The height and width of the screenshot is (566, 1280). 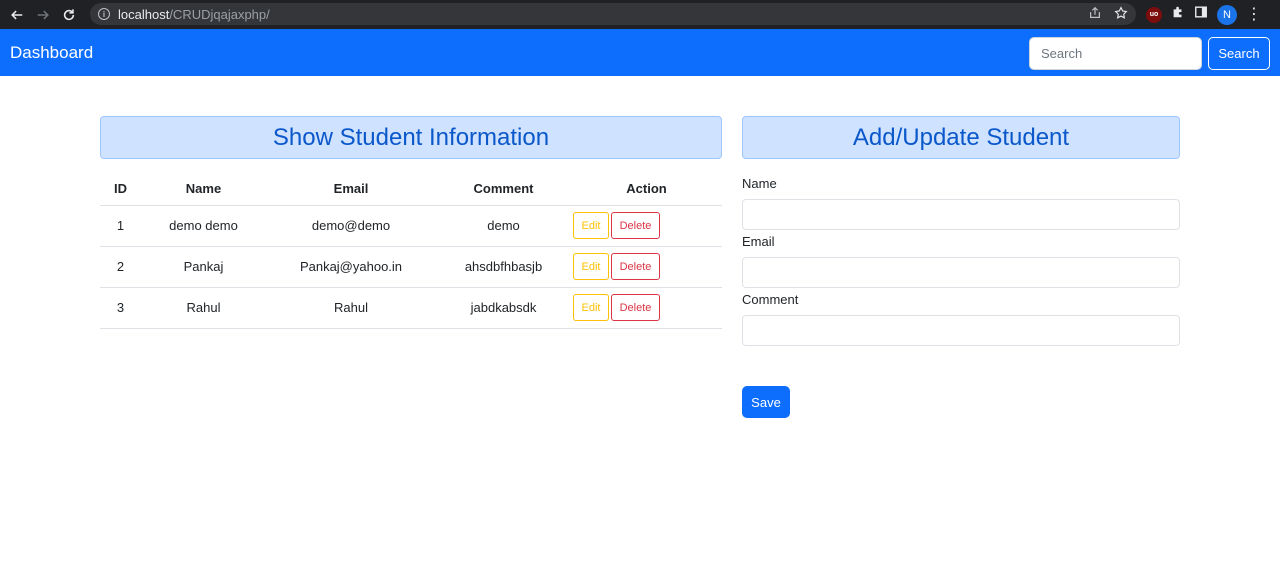 I want to click on back-icon, so click(x=17, y=14).